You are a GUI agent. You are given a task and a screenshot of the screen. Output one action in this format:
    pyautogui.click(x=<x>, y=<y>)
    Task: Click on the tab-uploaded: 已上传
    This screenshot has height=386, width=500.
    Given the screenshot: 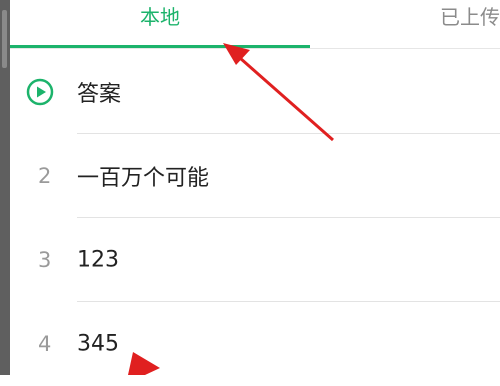 What is the action you would take?
    pyautogui.click(x=405, y=23)
    